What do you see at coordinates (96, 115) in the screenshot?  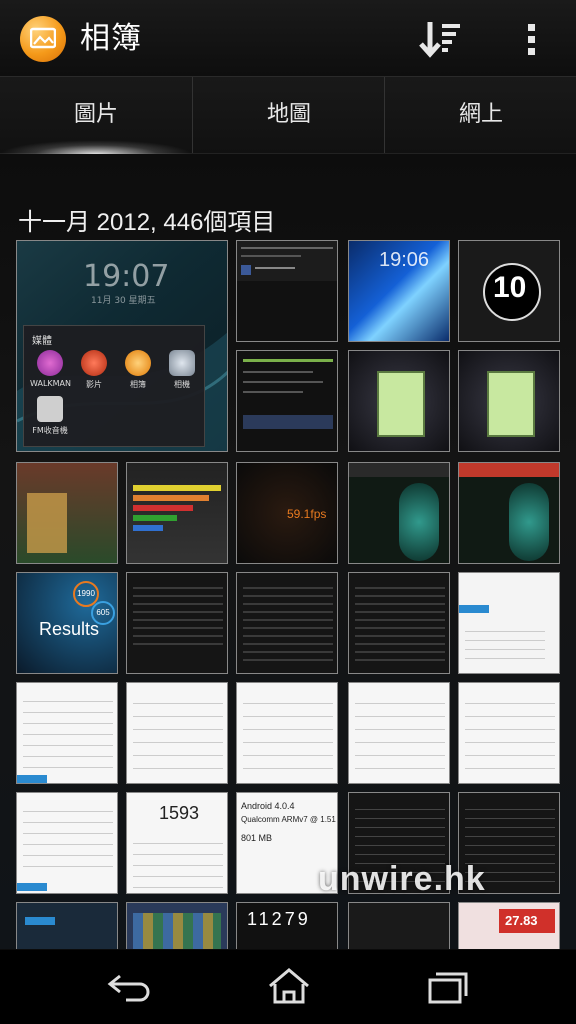 I see `tab-pictures: 圖片` at bounding box center [96, 115].